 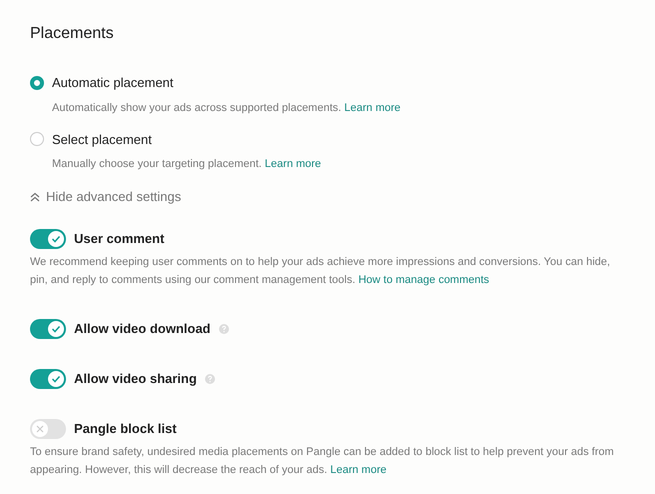 I want to click on radio-label: Select placement, so click(x=102, y=139).